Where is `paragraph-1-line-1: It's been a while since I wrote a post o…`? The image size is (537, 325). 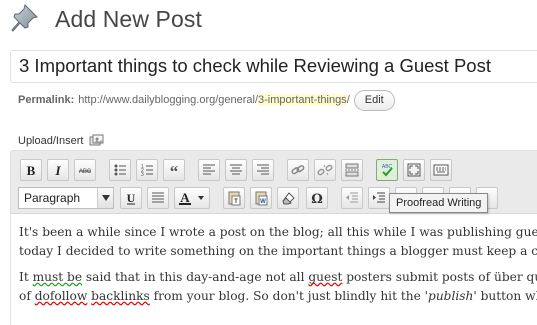 paragraph-1-line-1: It's been a while since I wrote a post o… is located at coordinates (278, 232).